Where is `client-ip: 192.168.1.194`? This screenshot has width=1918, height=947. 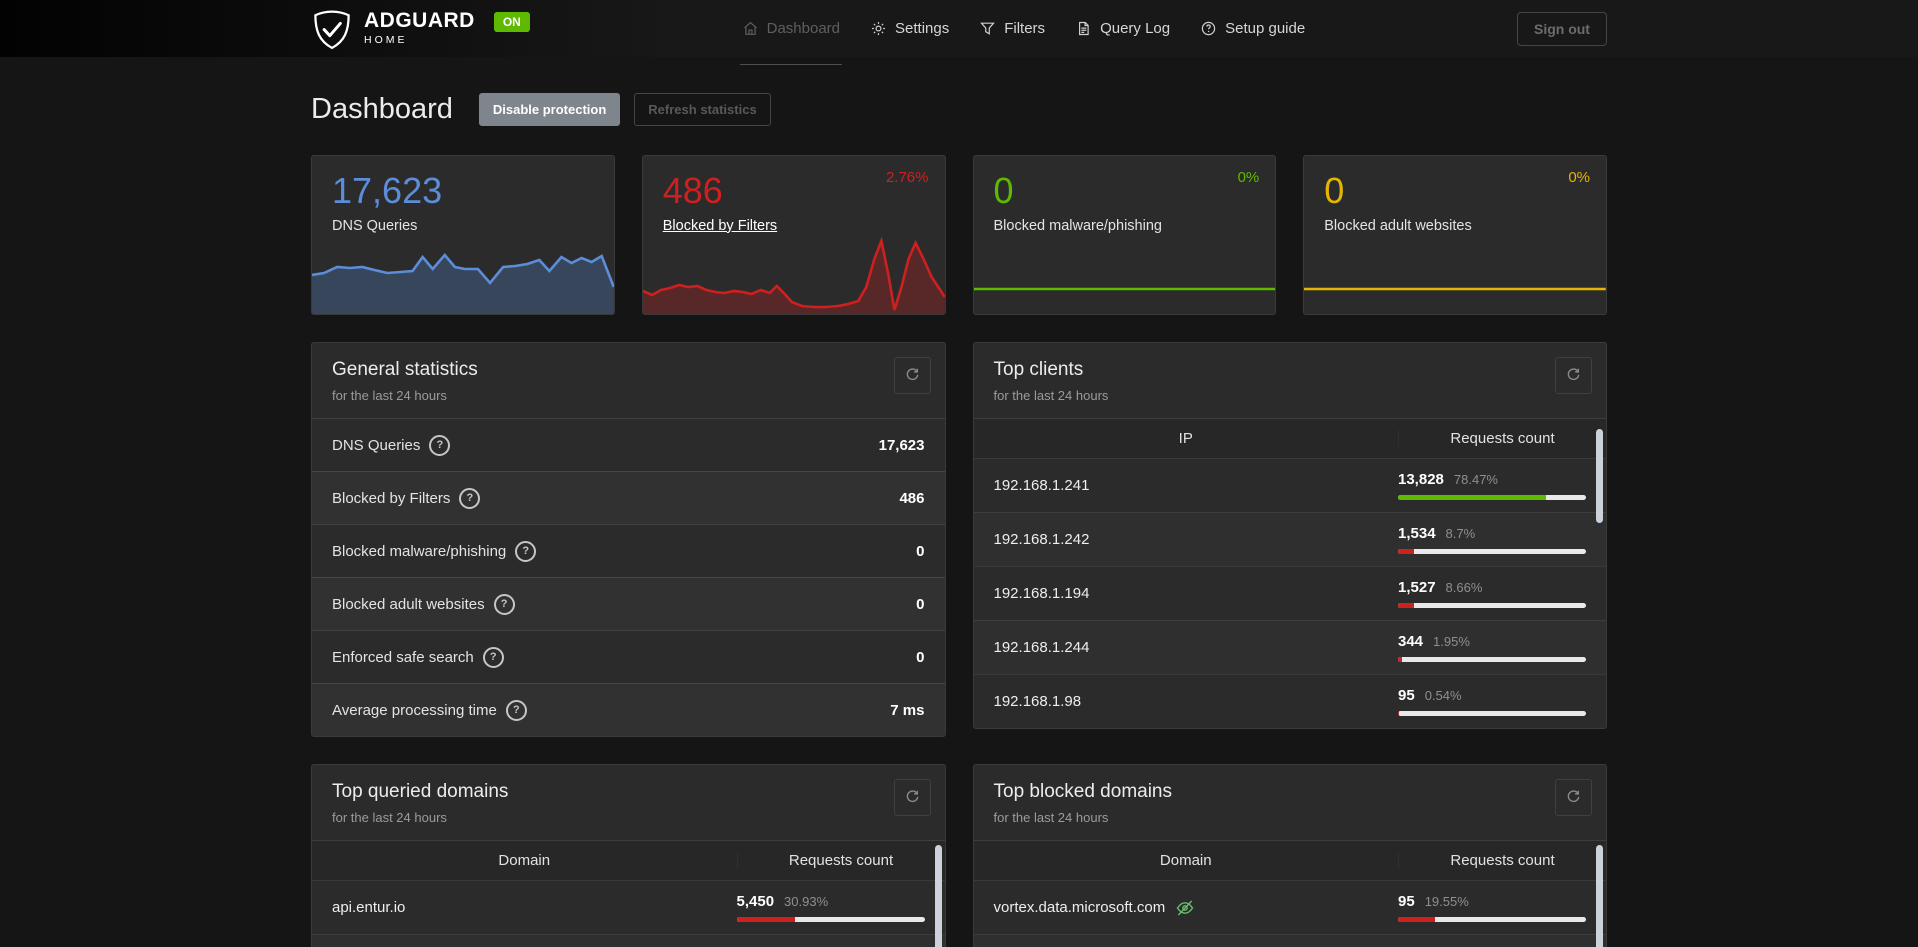
client-ip: 192.168.1.194 is located at coordinates (1186, 593).